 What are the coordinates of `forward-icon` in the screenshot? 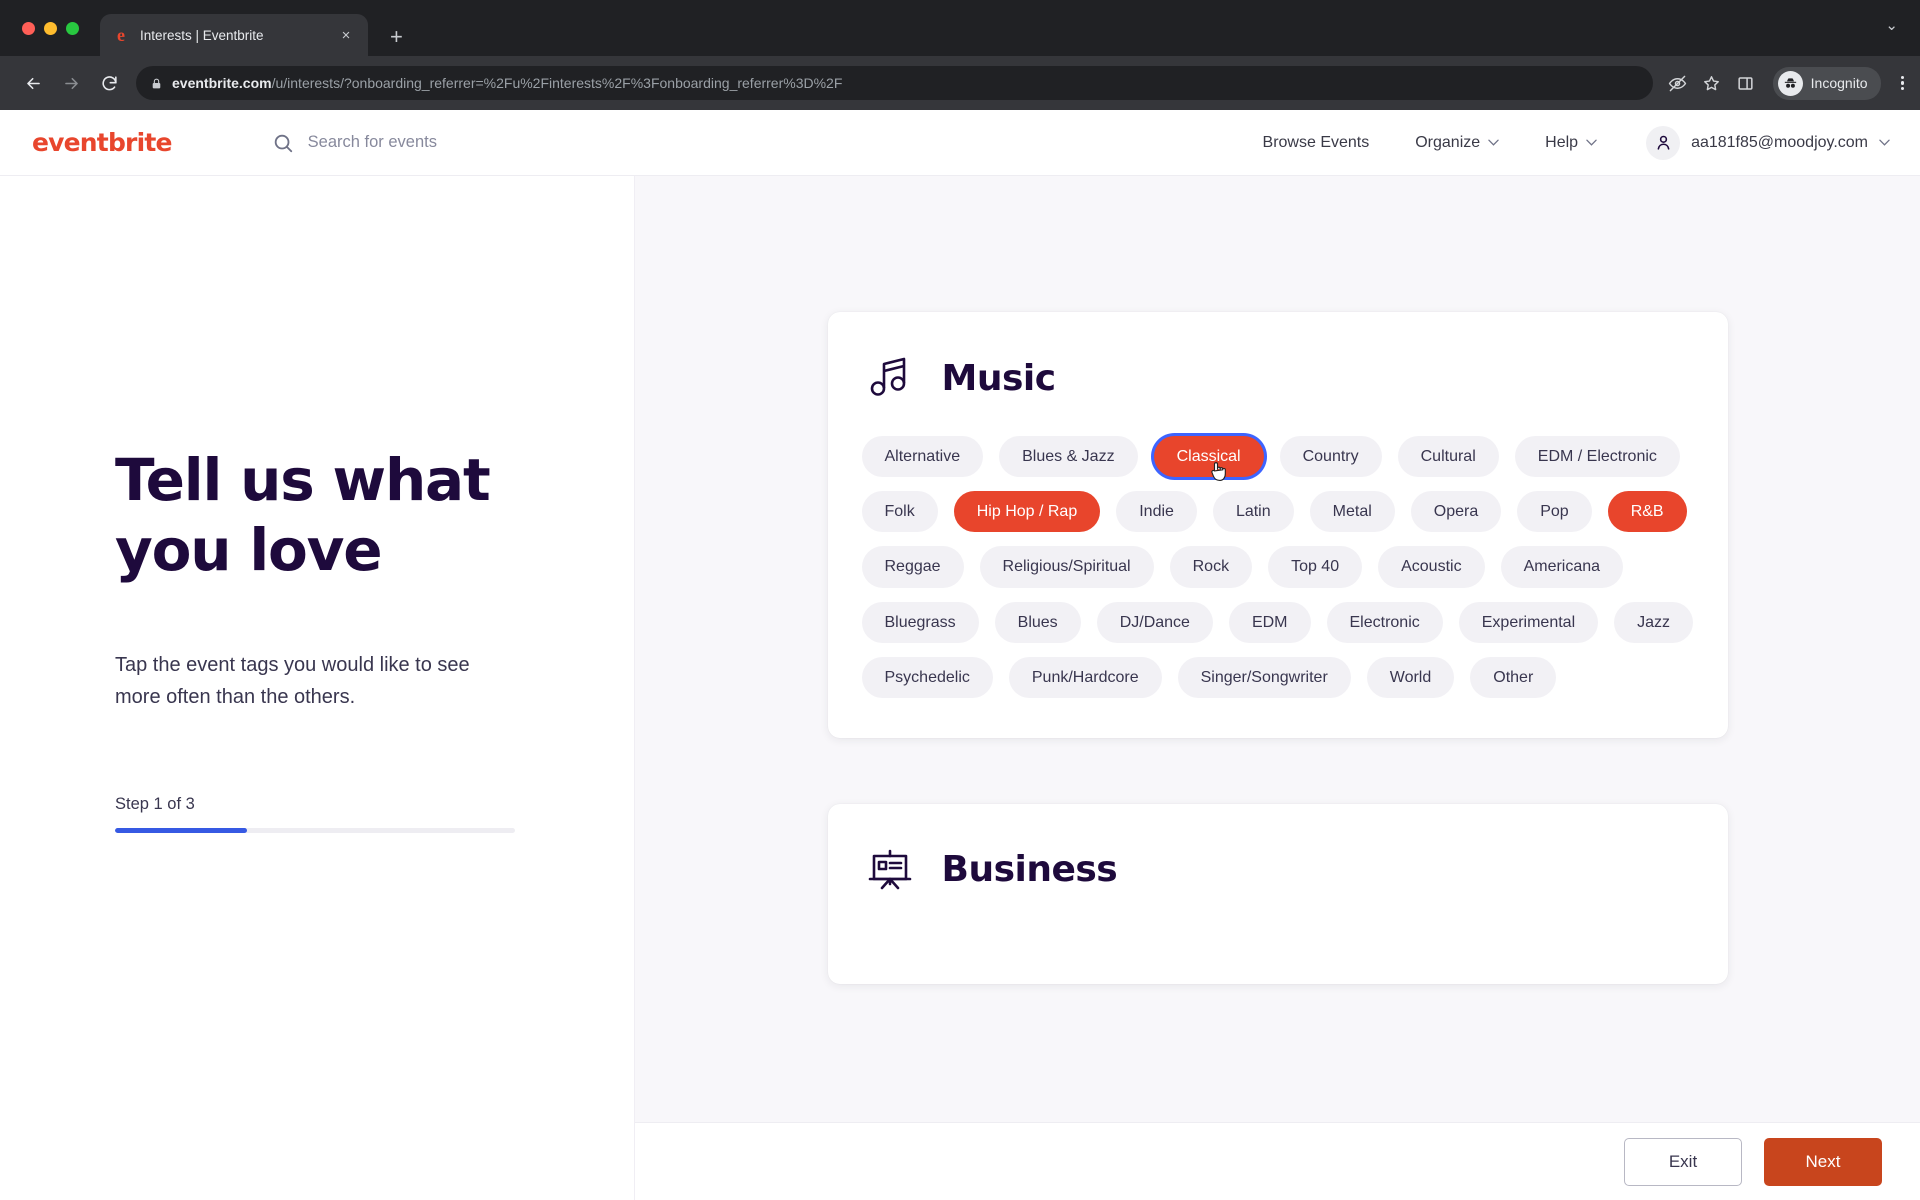 It's located at (71, 83).